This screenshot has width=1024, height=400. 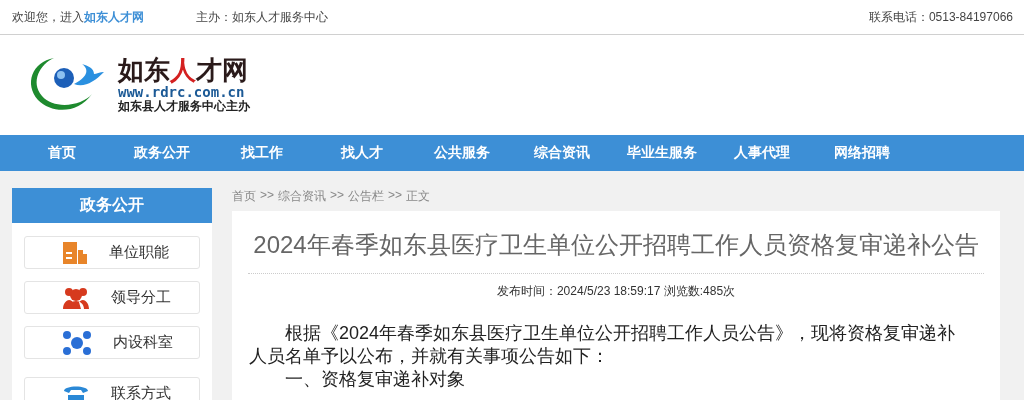 I want to click on nav-item: 人事代理, so click(x=762, y=153).